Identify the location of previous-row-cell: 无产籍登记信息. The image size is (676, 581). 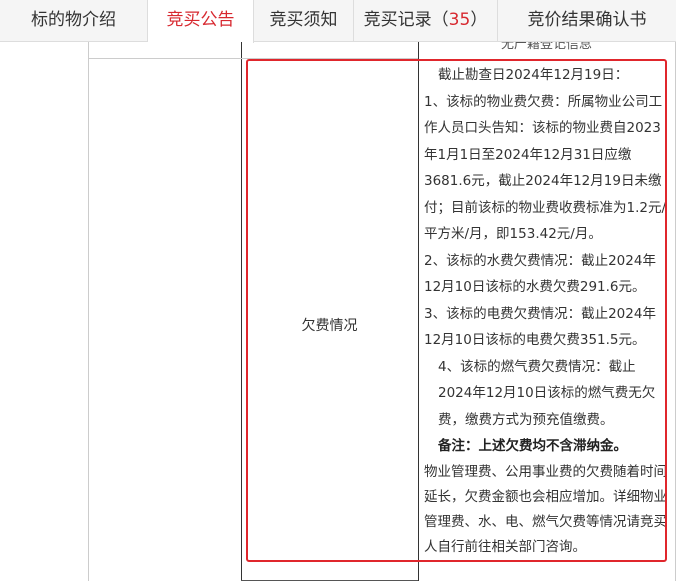
(547, 49).